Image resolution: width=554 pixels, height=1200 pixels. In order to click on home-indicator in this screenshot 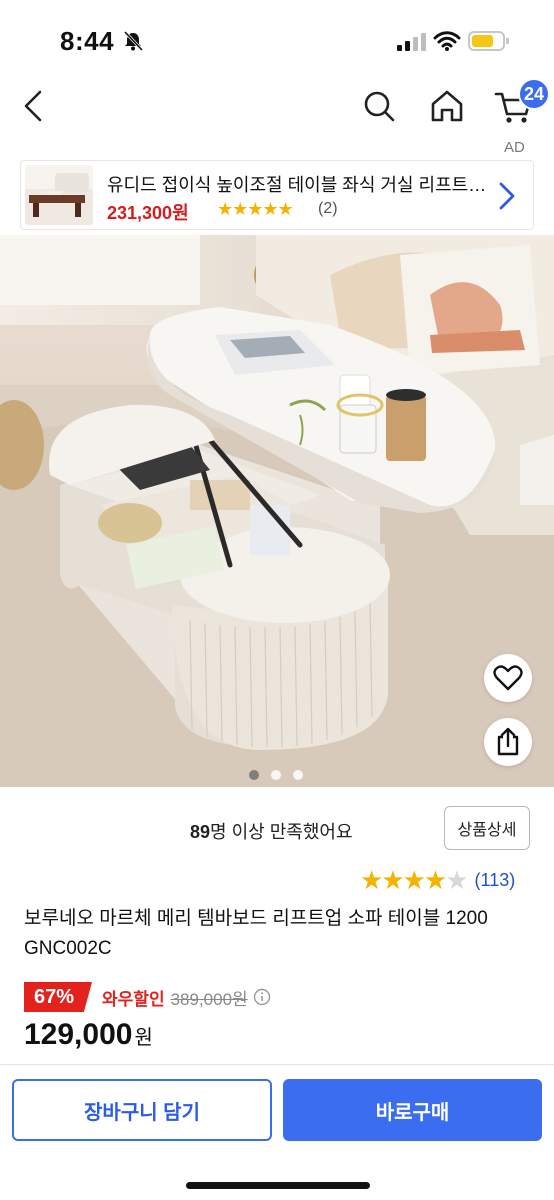, I will do `click(278, 1185)`.